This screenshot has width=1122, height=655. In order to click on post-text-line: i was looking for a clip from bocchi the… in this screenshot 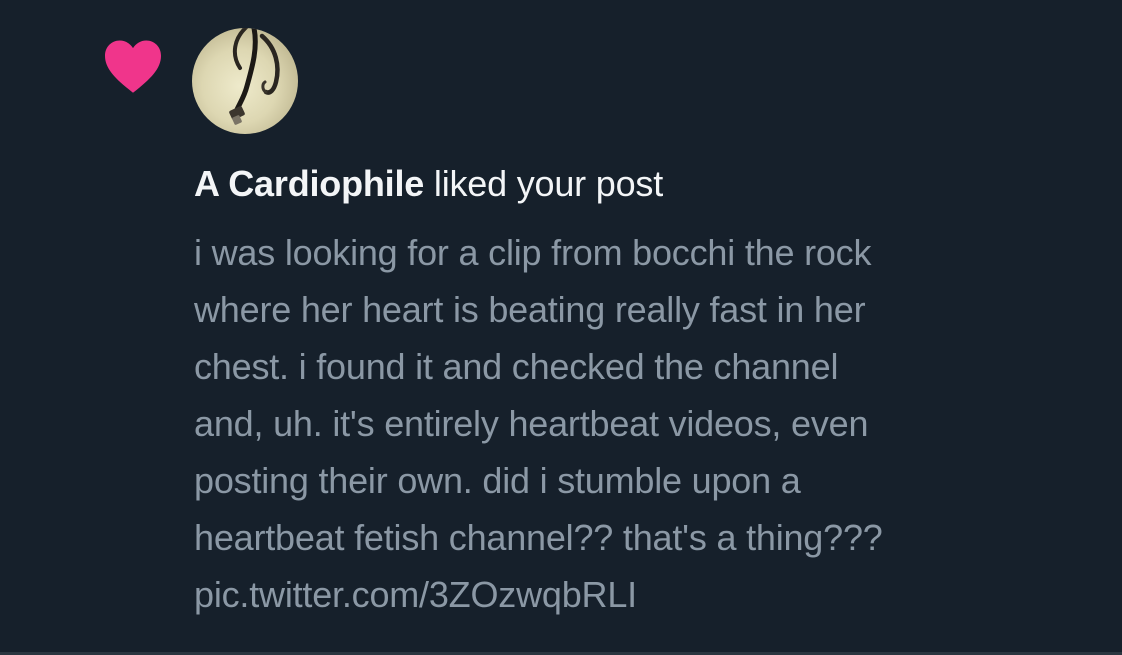, I will do `click(533, 252)`.